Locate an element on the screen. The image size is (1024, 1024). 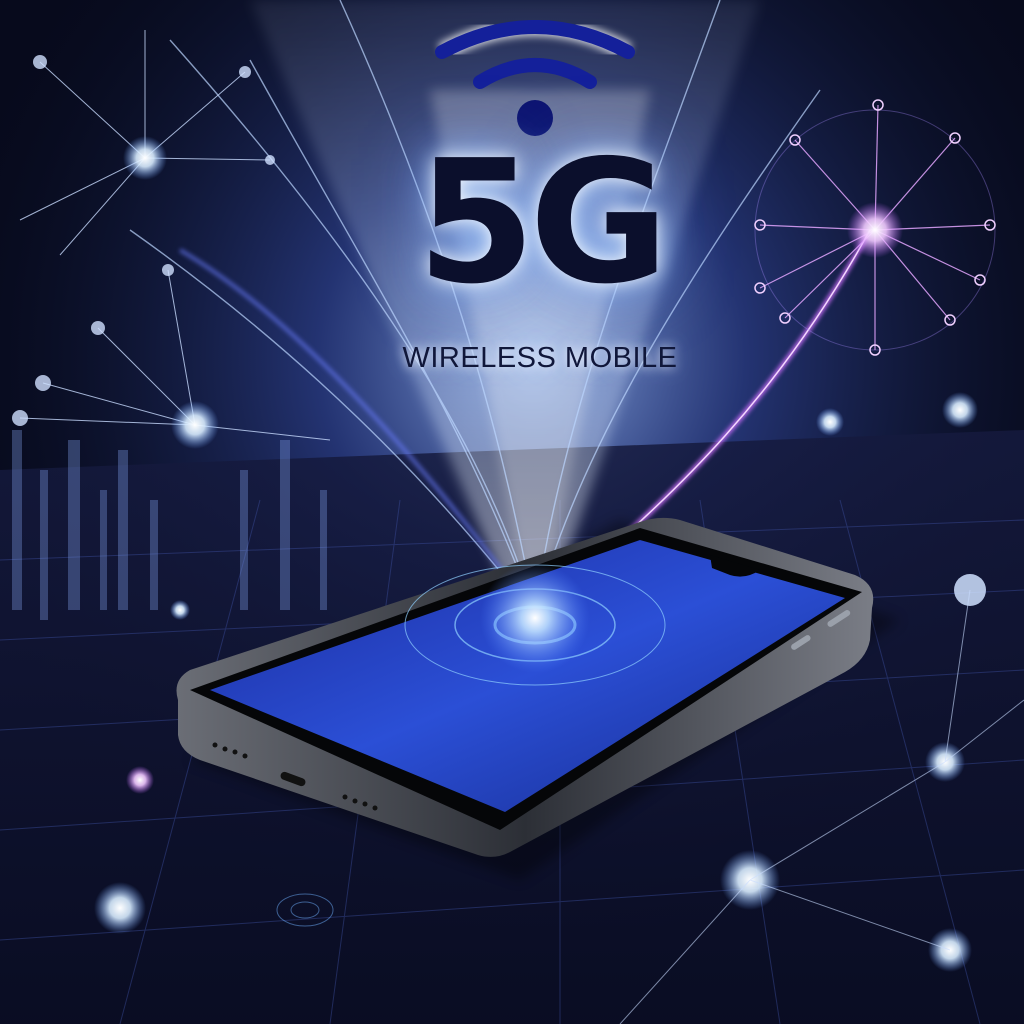
subline-wireless-mobile: WIRELESS MOBILE is located at coordinates (540, 358).